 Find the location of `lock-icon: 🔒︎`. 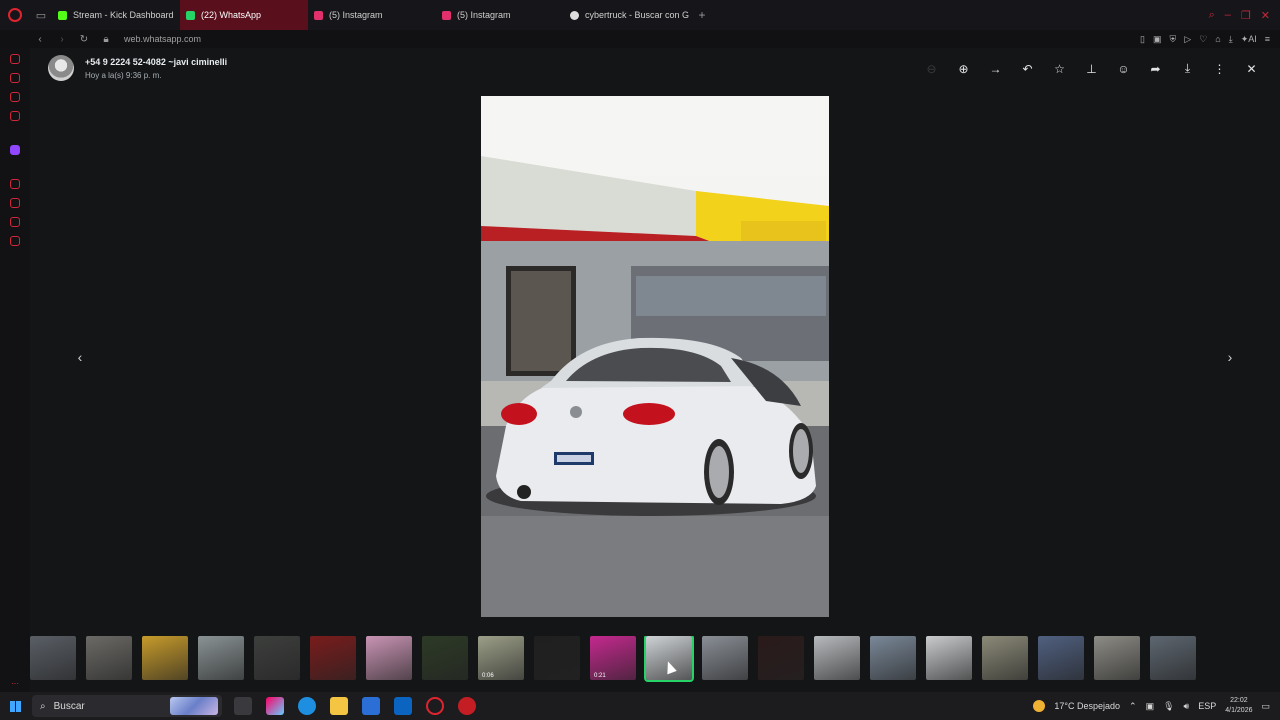

lock-icon: 🔒︎ is located at coordinates (106, 39).